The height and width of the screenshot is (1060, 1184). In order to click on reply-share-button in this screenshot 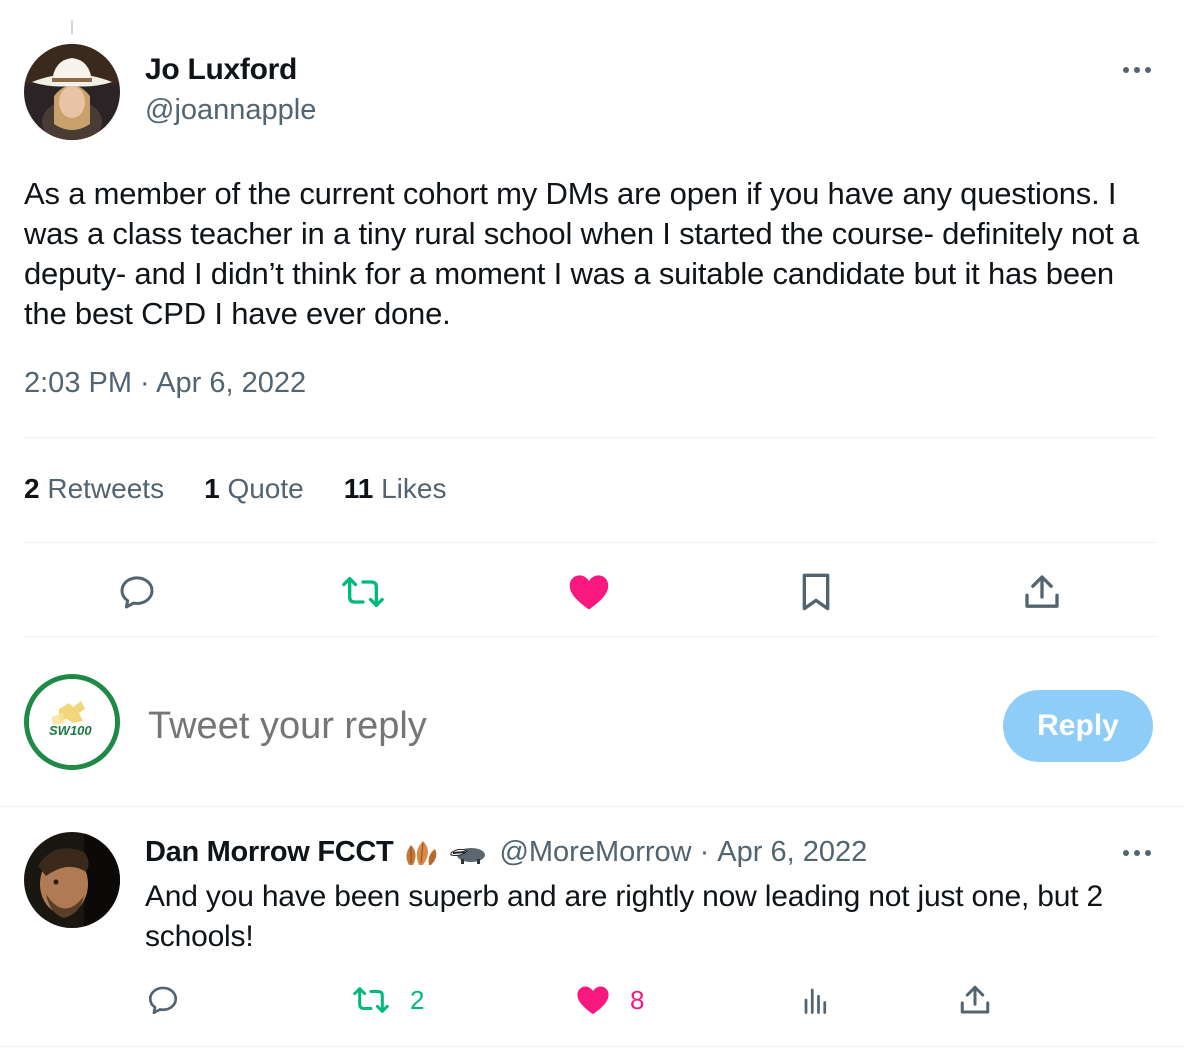, I will do `click(975, 1000)`.